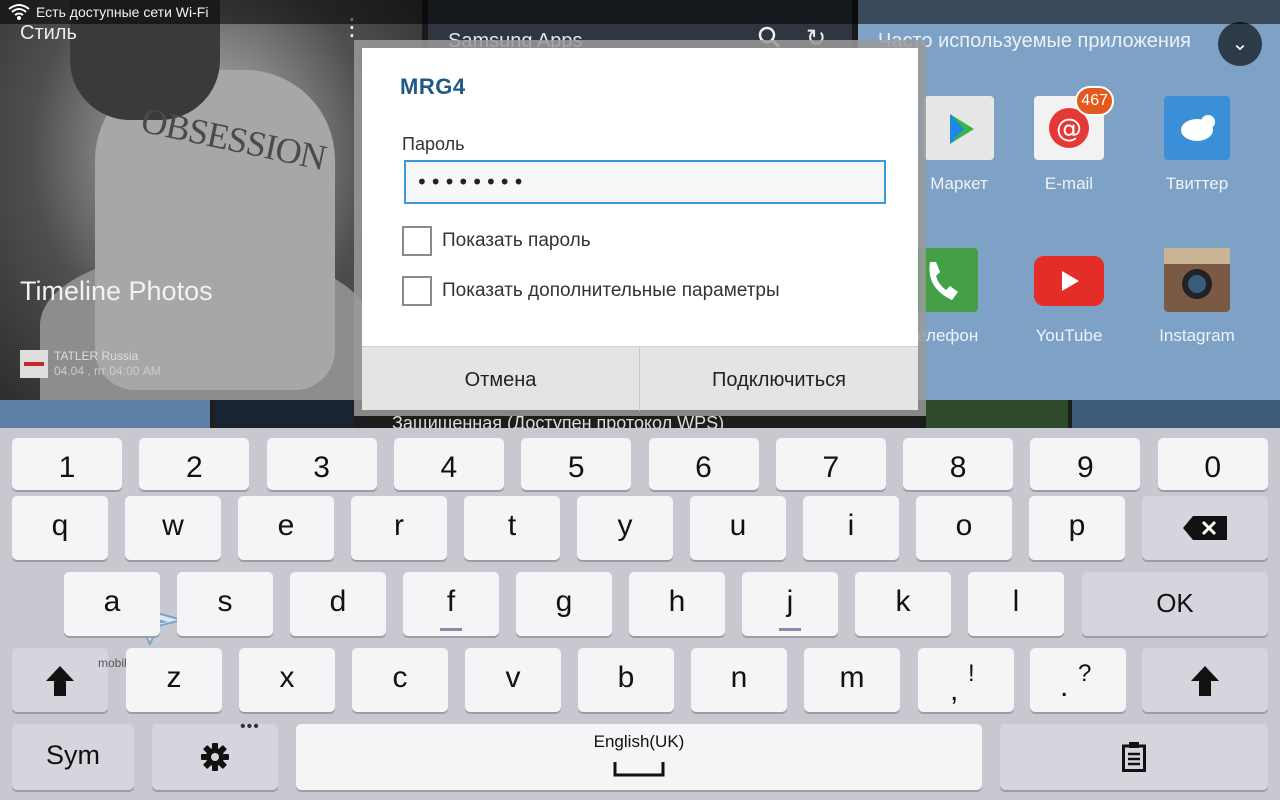  What do you see at coordinates (1069, 281) in the screenshot?
I see `youtube-icon` at bounding box center [1069, 281].